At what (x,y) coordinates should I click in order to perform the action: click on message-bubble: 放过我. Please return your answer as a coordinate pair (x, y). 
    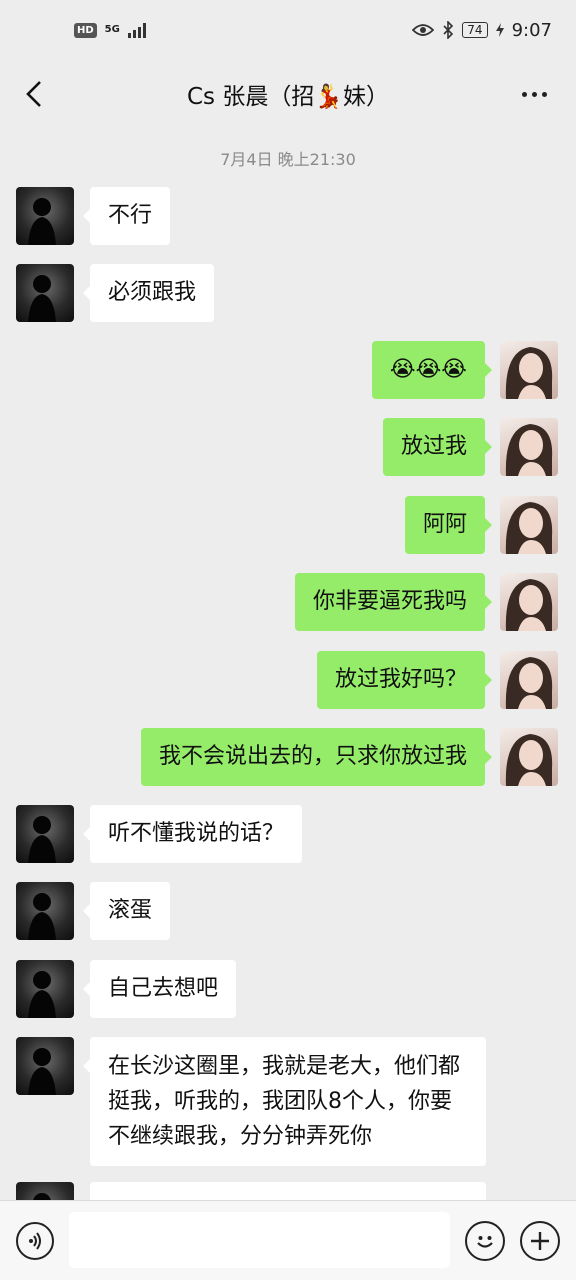
    Looking at the image, I should click on (437, 447).